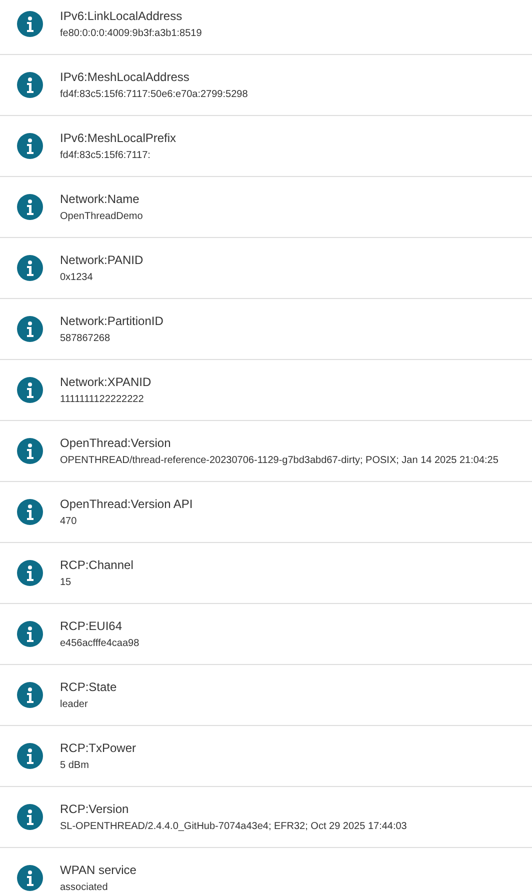 The height and width of the screenshot is (896, 532). What do you see at coordinates (98, 869) in the screenshot?
I see `item-title: WPAN service` at bounding box center [98, 869].